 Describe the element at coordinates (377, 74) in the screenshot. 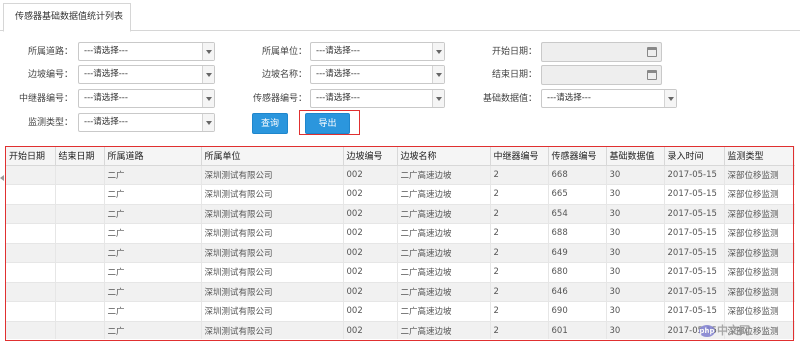

I see `slope-name-select: ---请选择---` at that location.